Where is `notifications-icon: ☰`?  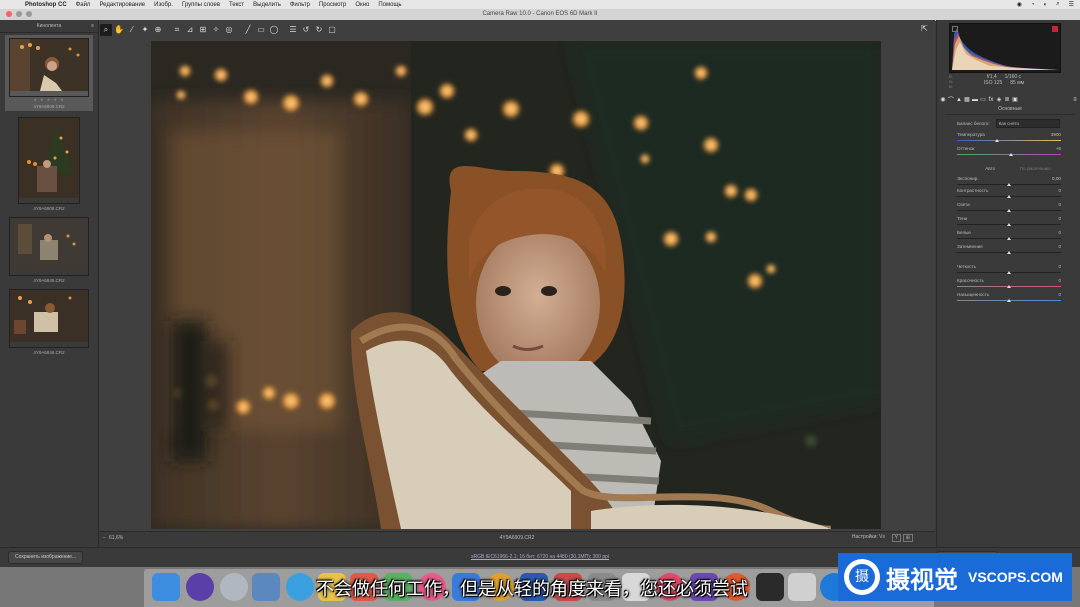
notifications-icon: ☰ is located at coordinates (1071, 4).